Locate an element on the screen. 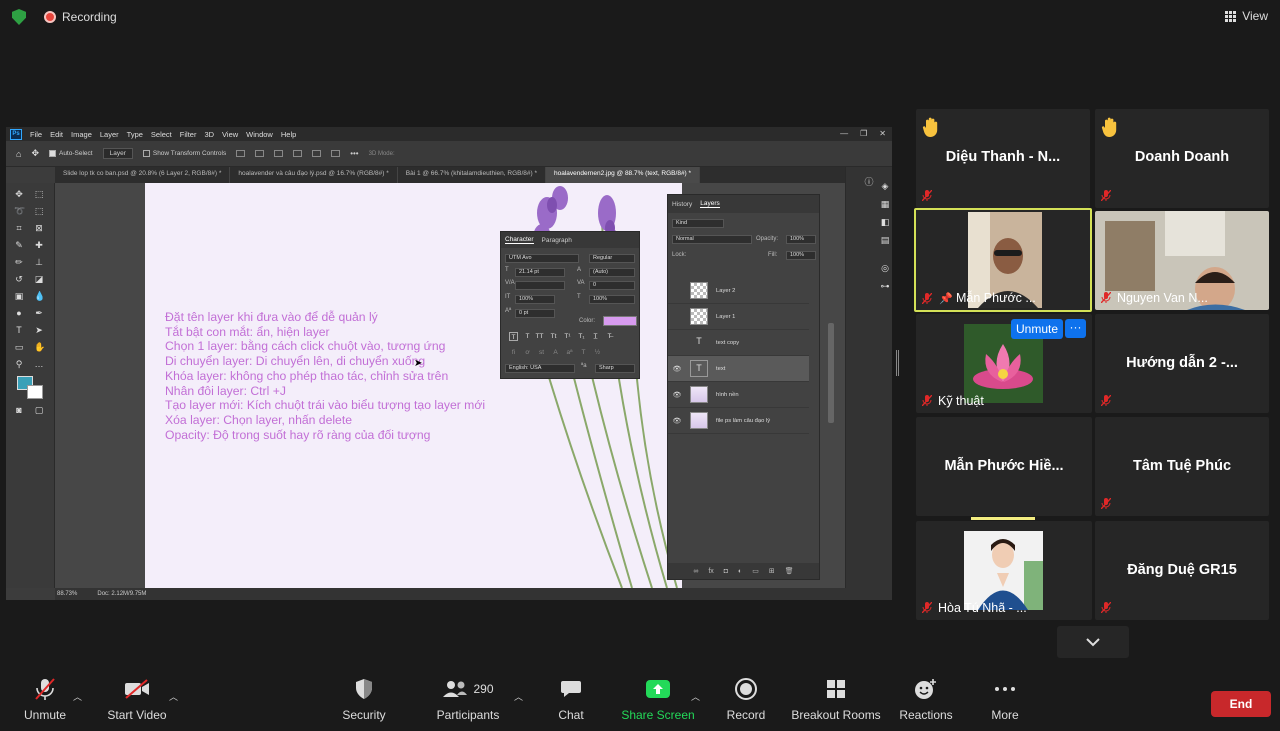  distribute-top-icon is located at coordinates (298, 153).